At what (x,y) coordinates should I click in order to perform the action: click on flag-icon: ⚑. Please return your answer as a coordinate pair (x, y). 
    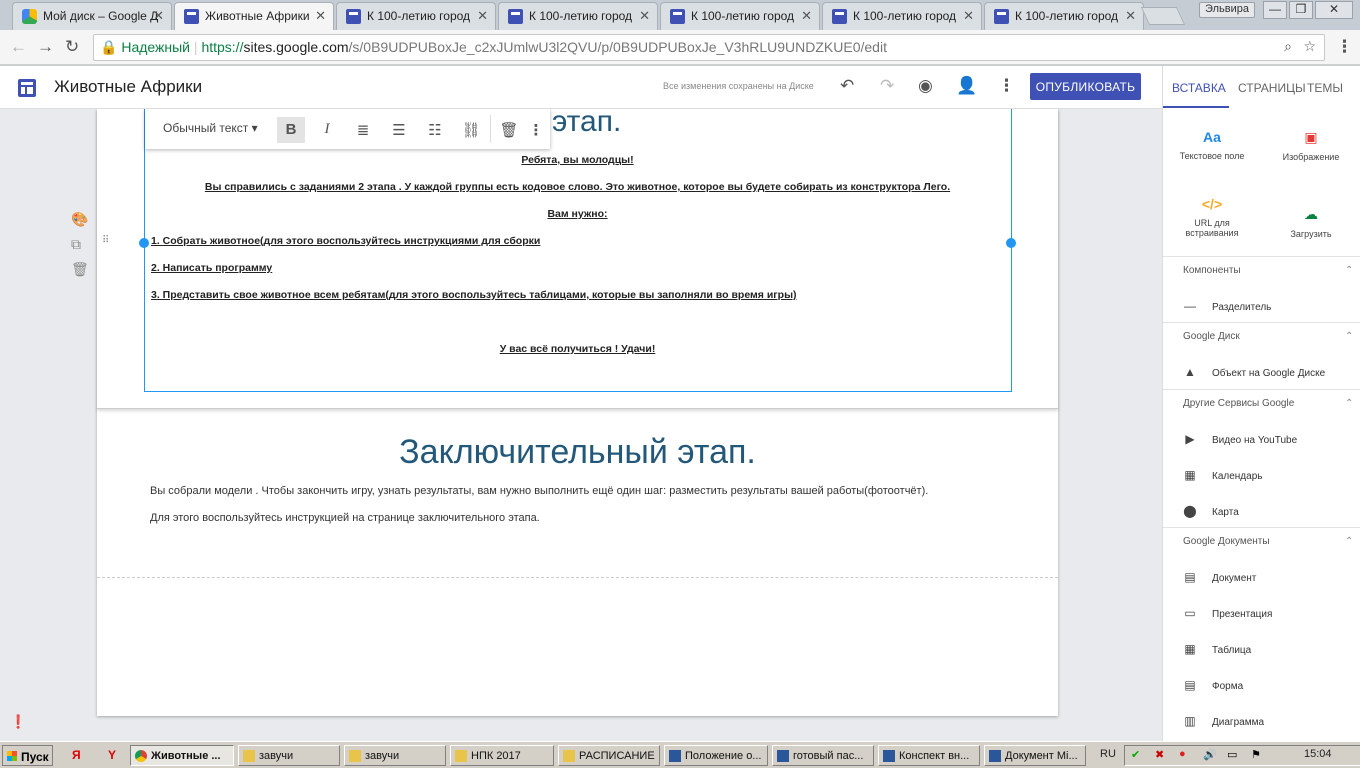
    Looking at the image, I should click on (1256, 754).